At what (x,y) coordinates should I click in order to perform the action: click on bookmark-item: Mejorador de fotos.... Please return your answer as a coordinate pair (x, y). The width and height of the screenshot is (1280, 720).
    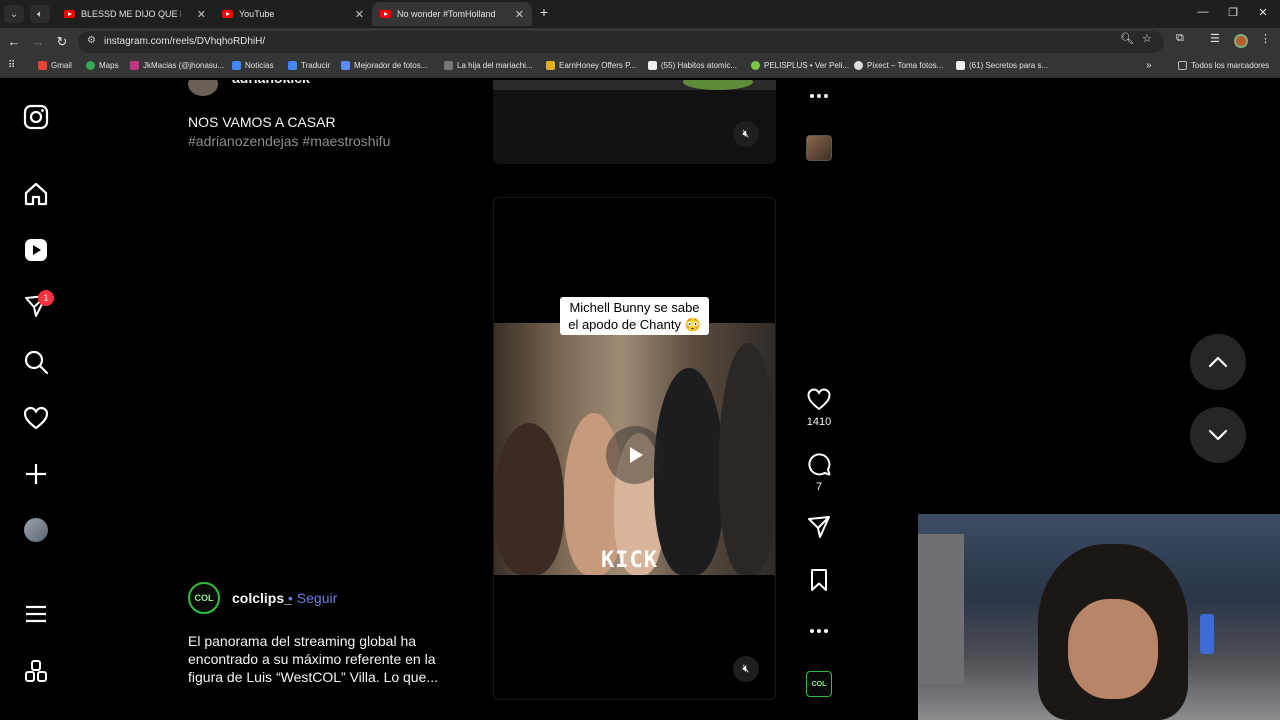
    Looking at the image, I should click on (384, 65).